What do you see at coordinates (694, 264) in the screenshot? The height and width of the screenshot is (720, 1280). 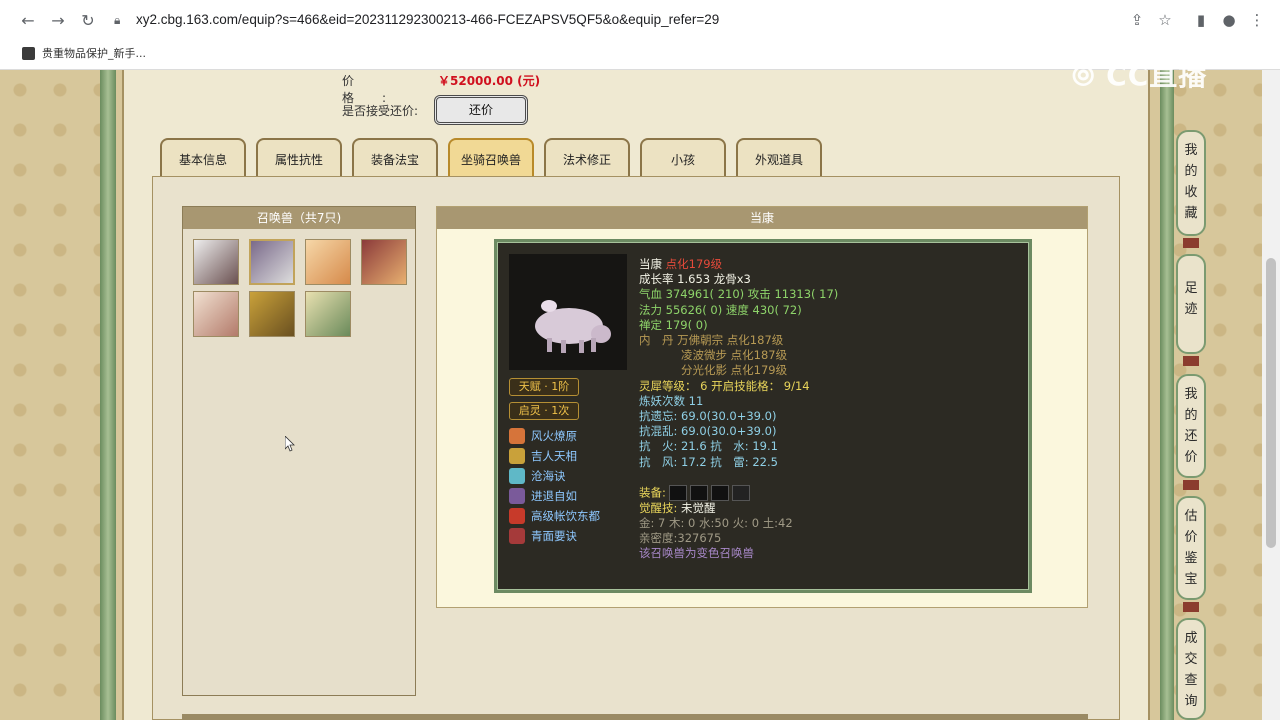 I see `pet-level: 点化179级` at bounding box center [694, 264].